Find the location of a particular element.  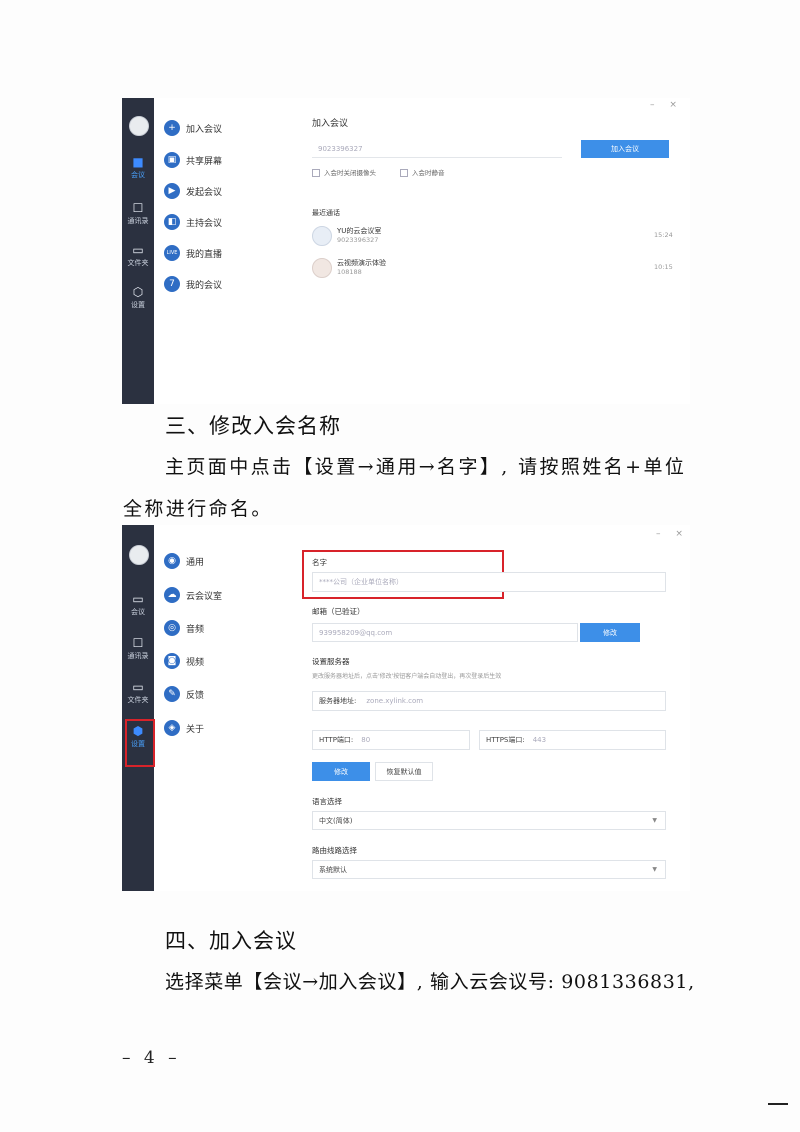

recent-call-name: 云视频演示体验 is located at coordinates (361, 263).